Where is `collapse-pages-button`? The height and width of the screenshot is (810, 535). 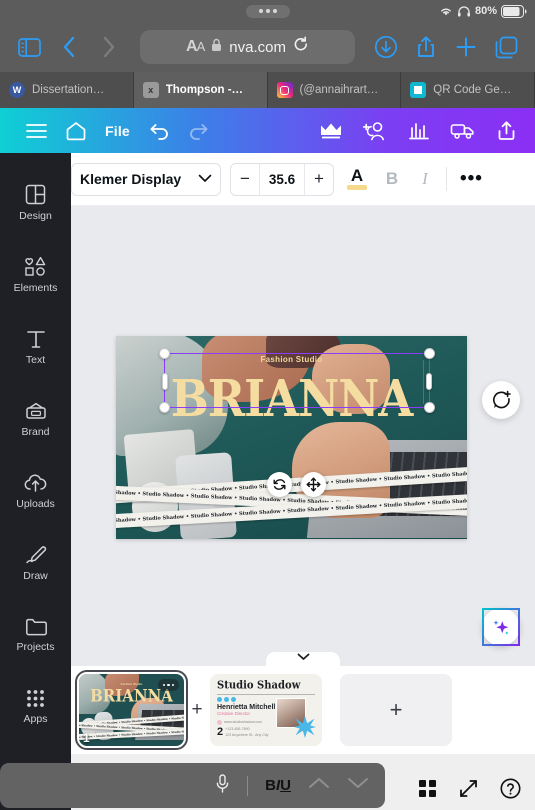
collapse-pages-button is located at coordinates (303, 660).